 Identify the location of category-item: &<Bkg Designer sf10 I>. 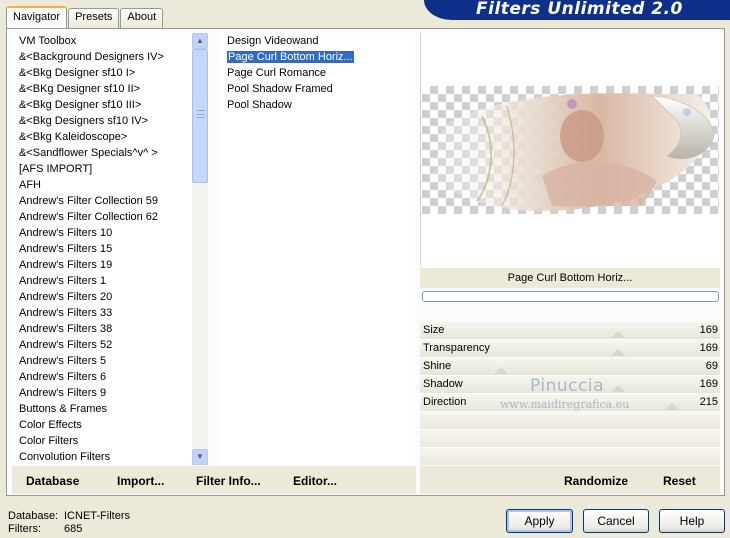
(110, 73).